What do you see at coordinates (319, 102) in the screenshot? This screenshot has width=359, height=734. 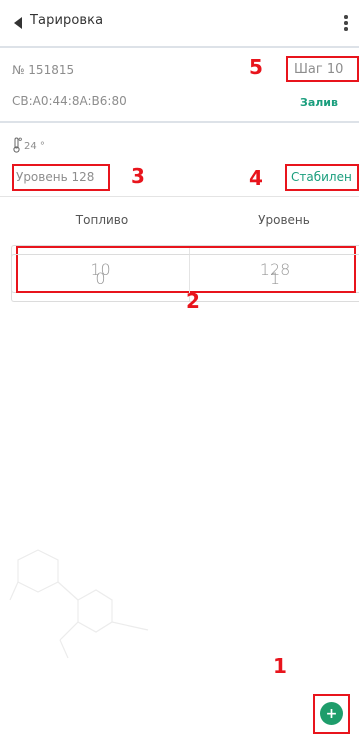 I see `mode-label: Залив` at bounding box center [319, 102].